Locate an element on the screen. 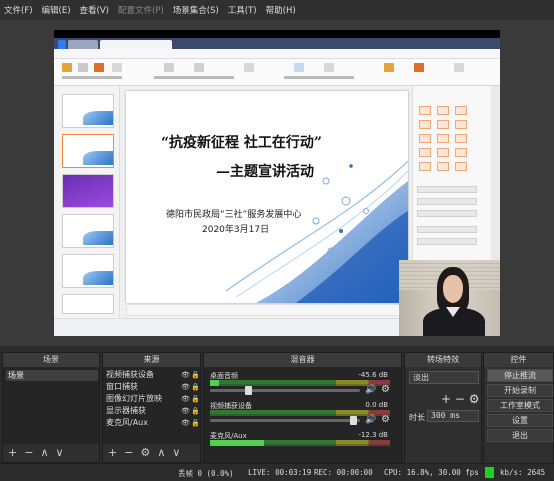 The height and width of the screenshot is (481, 554). sources-toolbar: + − ⚙ ∧ ∨ is located at coordinates (151, 453).